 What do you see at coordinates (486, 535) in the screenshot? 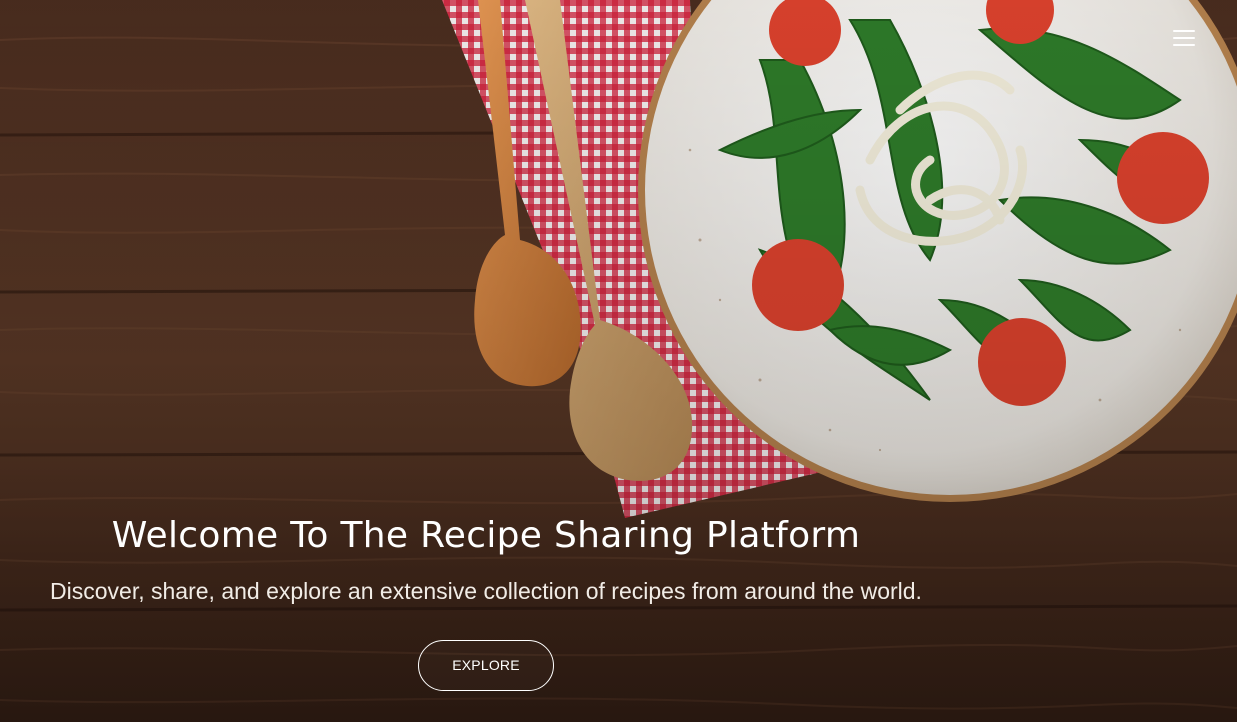
I see `hero-title: Welcome To The Recipe Sharing Platform` at bounding box center [486, 535].